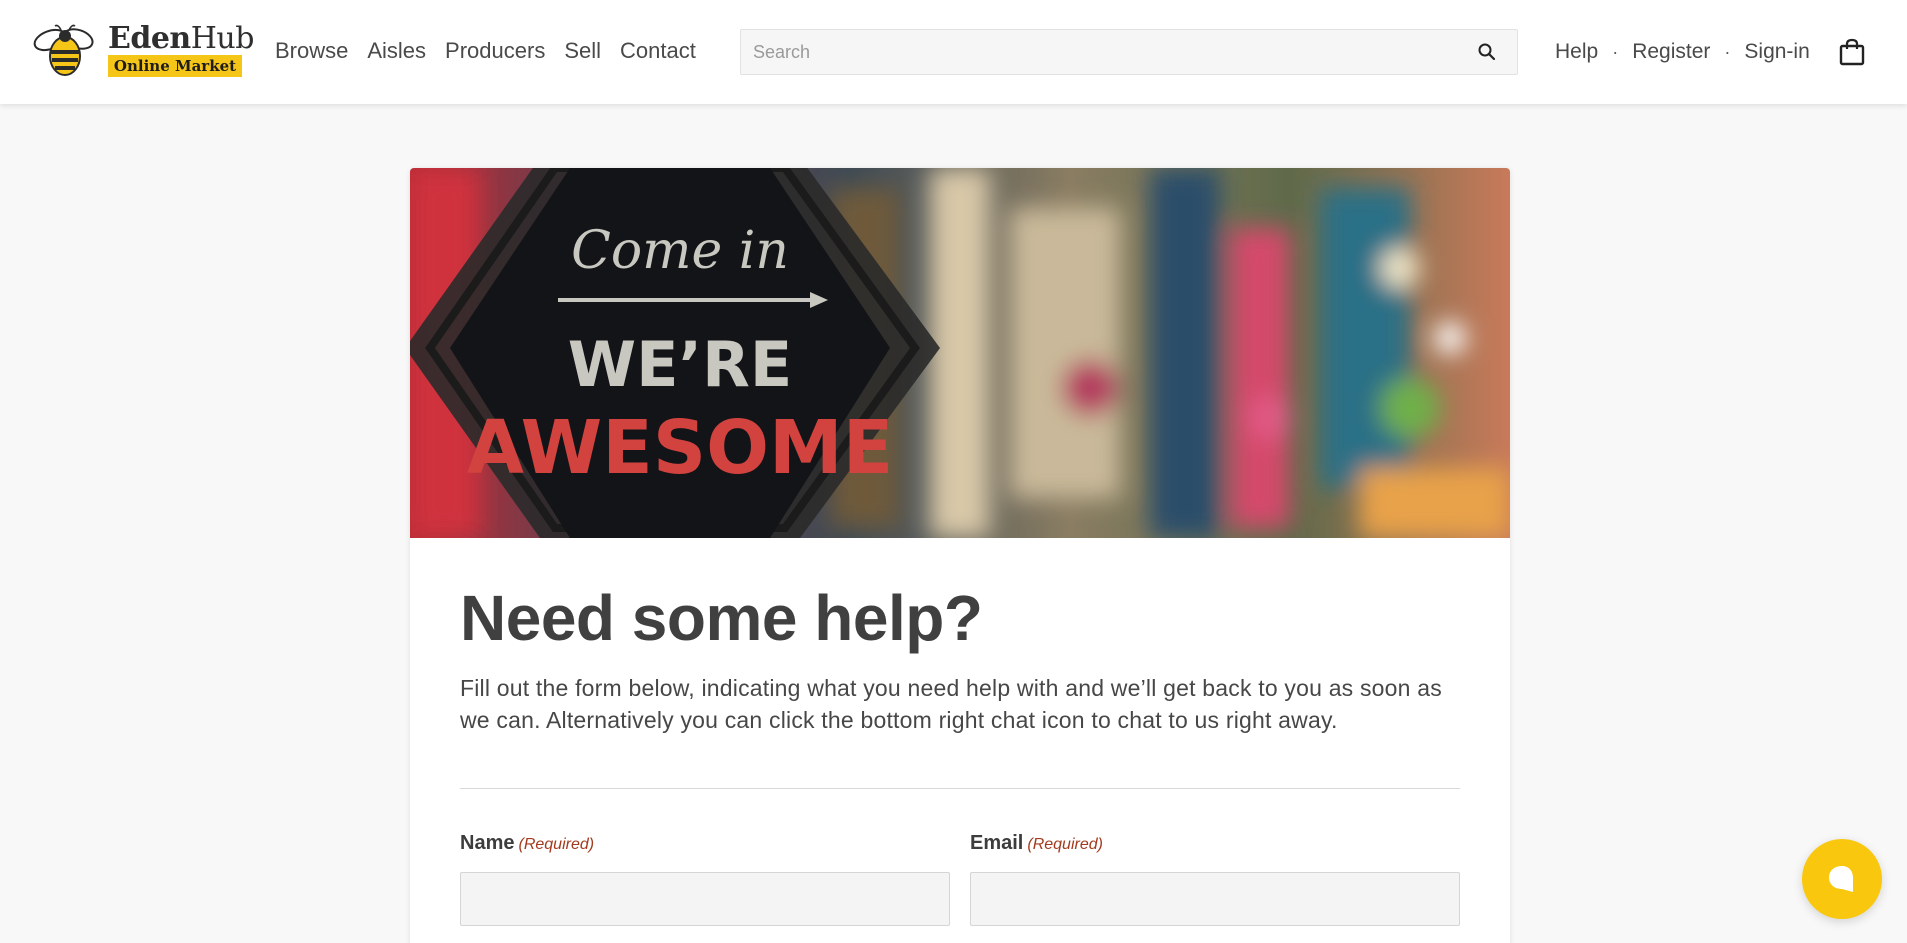  Describe the element at coordinates (63, 50) in the screenshot. I see `bee-icon` at that location.